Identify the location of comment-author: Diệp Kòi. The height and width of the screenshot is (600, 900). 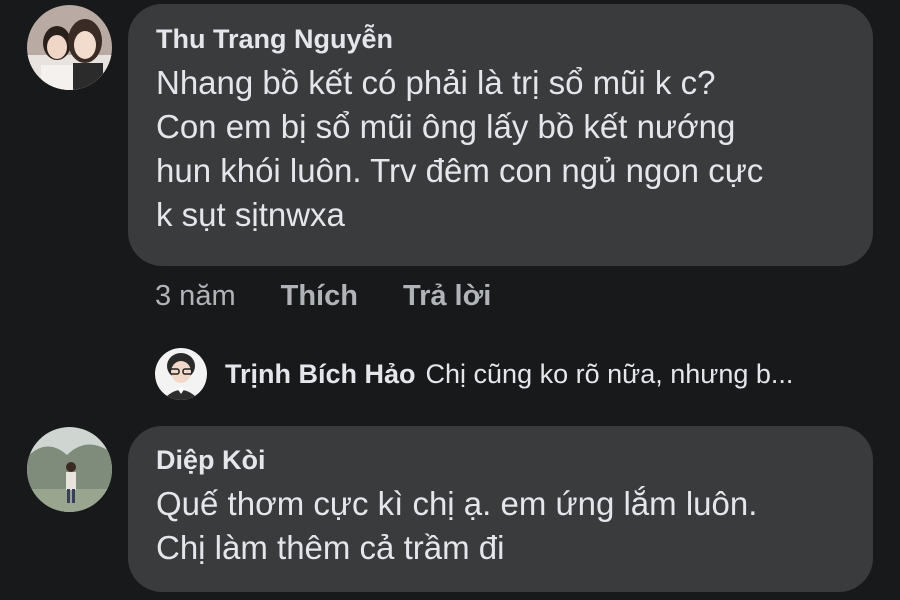
(500, 460).